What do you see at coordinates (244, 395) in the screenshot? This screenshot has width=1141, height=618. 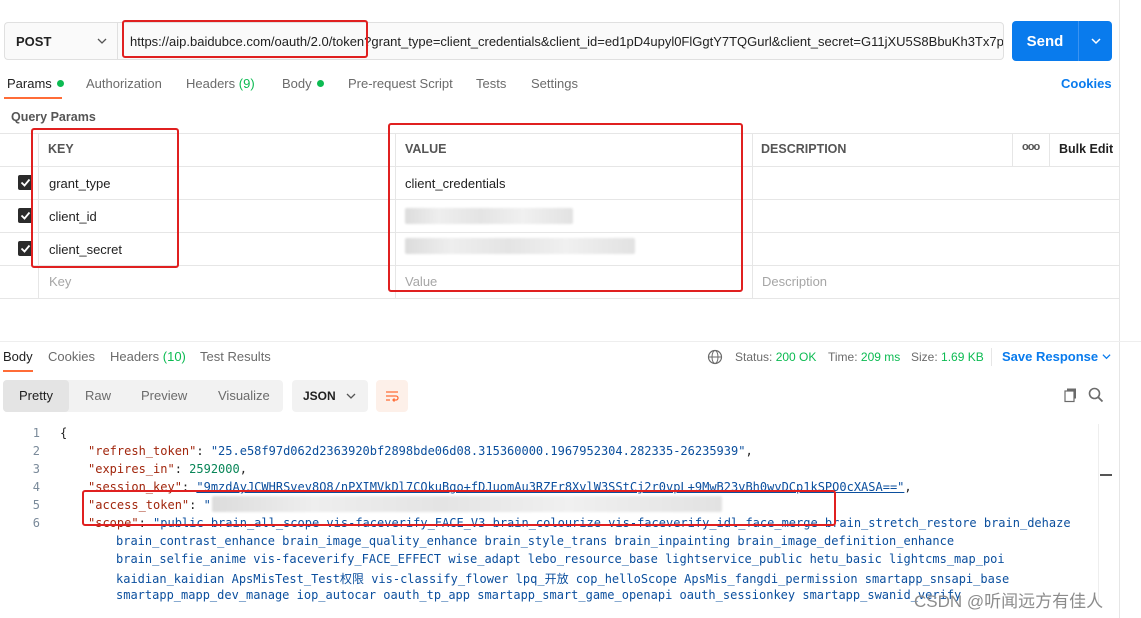 I see `view-visualize: Visualize` at bounding box center [244, 395].